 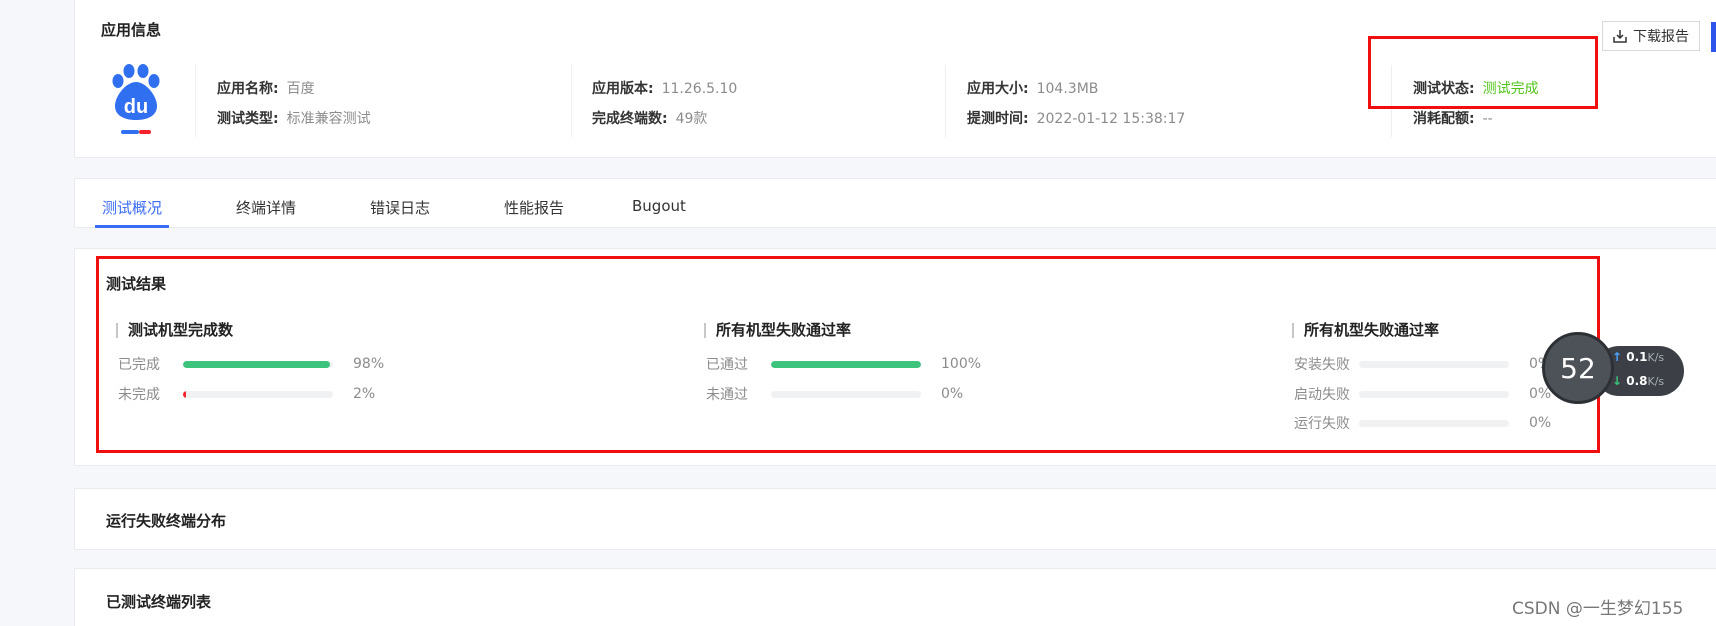 What do you see at coordinates (665, 89) in the screenshot?
I see `app-version-field: 应用版本: 11.26.5.10` at bounding box center [665, 89].